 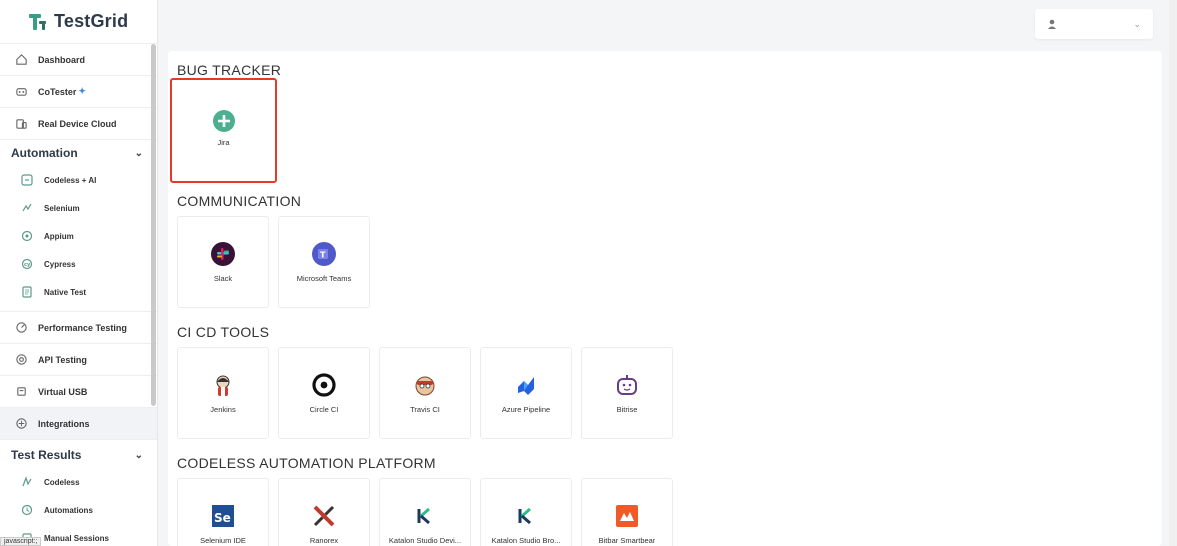 I want to click on teams-icon: T, so click(x=324, y=254).